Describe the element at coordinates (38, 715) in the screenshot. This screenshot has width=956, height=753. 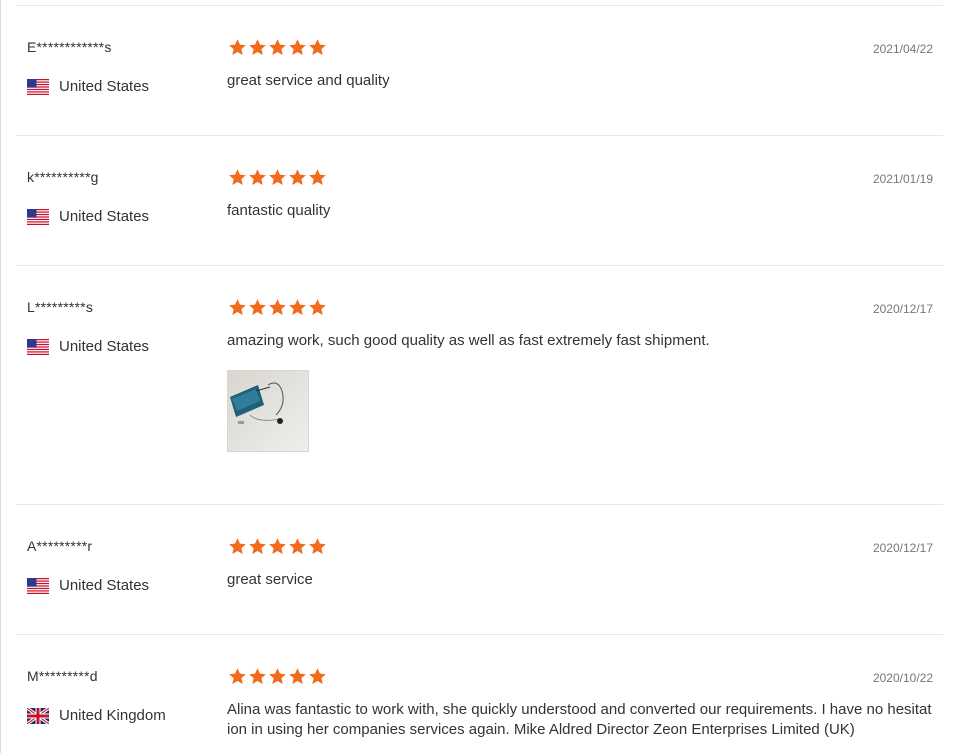
I see `uk-flag-icon` at that location.